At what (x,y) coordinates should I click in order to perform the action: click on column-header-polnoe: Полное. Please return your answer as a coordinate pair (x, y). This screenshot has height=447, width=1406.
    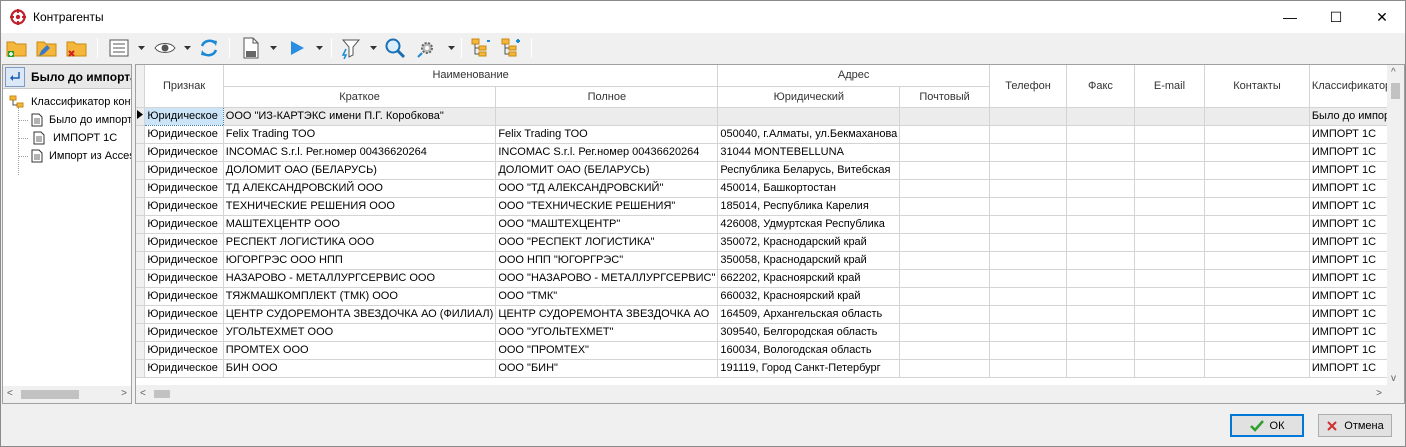
    Looking at the image, I should click on (607, 97).